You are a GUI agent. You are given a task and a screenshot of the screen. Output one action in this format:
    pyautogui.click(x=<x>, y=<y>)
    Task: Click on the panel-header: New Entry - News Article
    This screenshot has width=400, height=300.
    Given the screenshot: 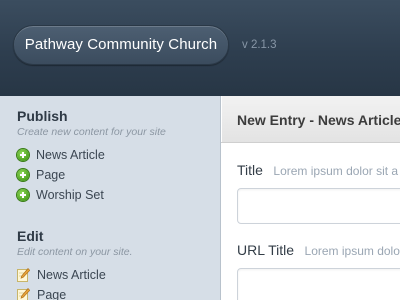 What is the action you would take?
    pyautogui.click(x=310, y=119)
    